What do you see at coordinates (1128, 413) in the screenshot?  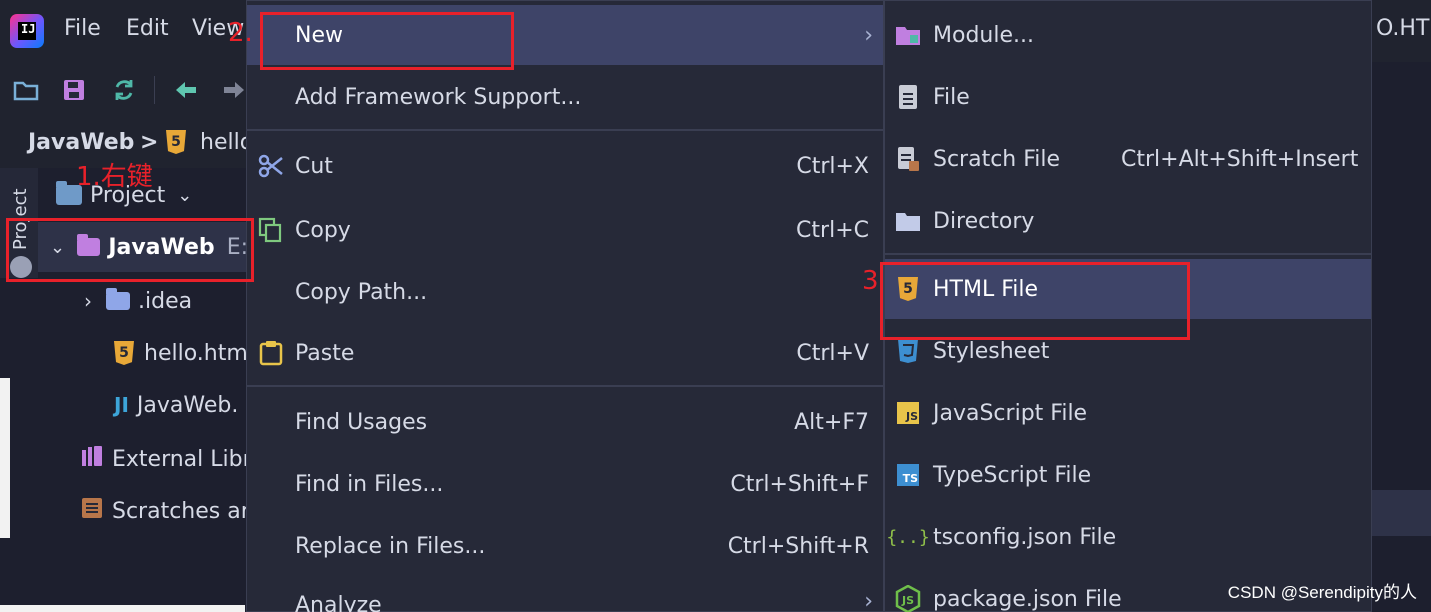 I see `submenu-item-javascript-file: JS JavaScript File` at bounding box center [1128, 413].